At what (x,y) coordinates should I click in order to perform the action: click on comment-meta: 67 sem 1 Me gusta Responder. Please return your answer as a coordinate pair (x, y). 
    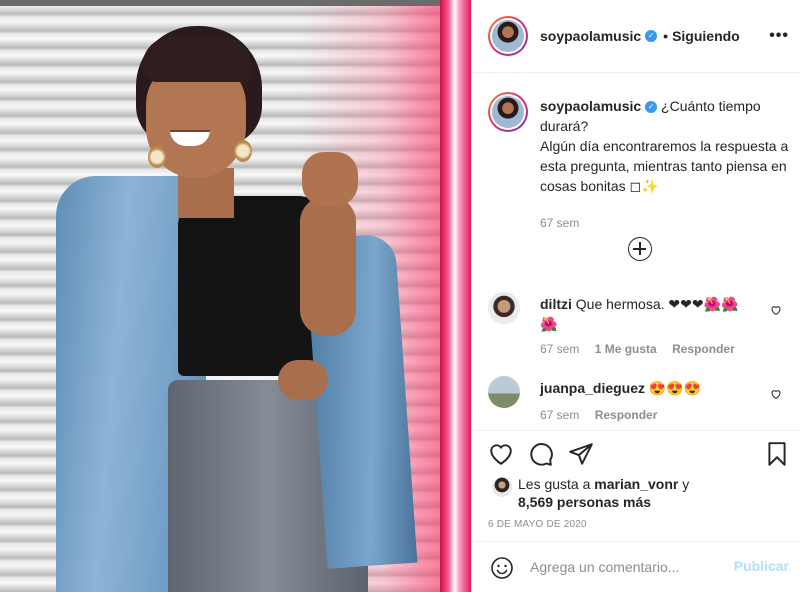
    Looking at the image, I should click on (643, 349).